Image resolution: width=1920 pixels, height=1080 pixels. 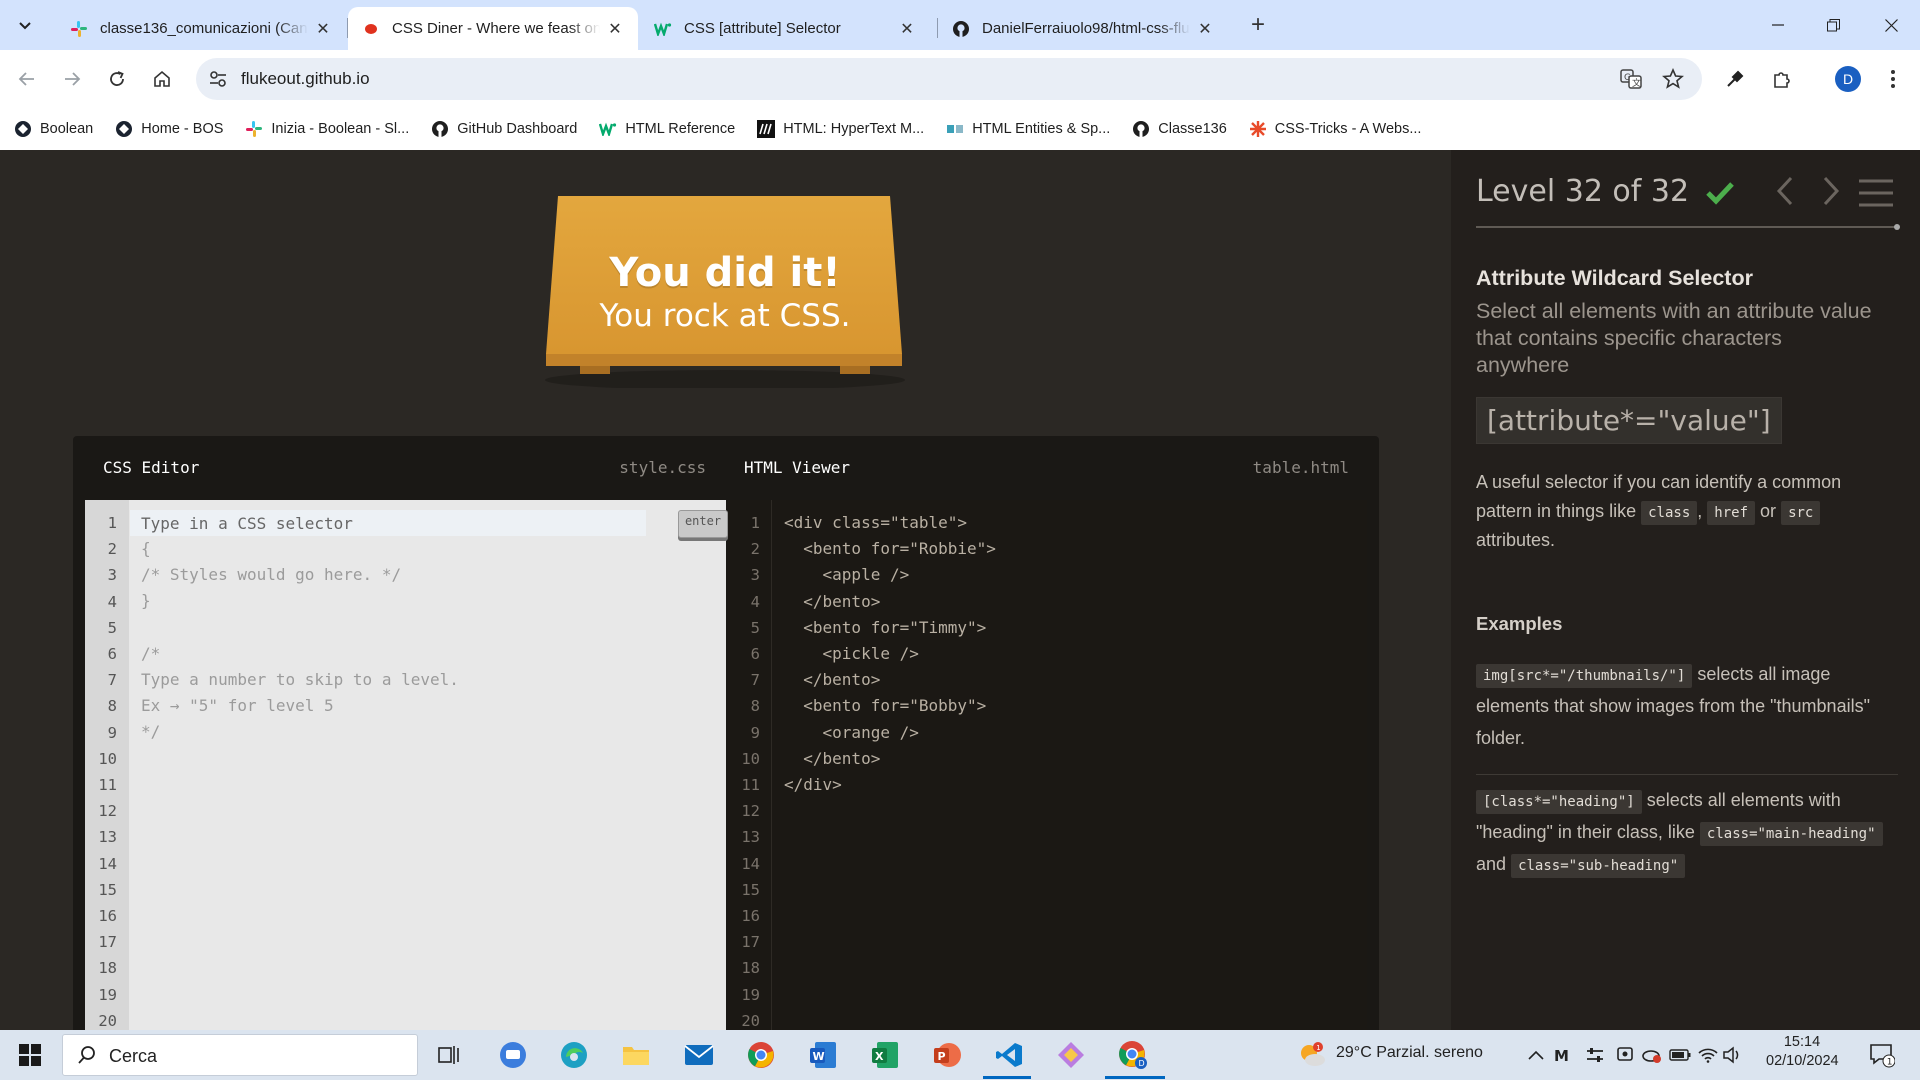 What do you see at coordinates (201, 28) in the screenshot?
I see `tab-slack: classe136_comunicazioni (Cana ✕` at bounding box center [201, 28].